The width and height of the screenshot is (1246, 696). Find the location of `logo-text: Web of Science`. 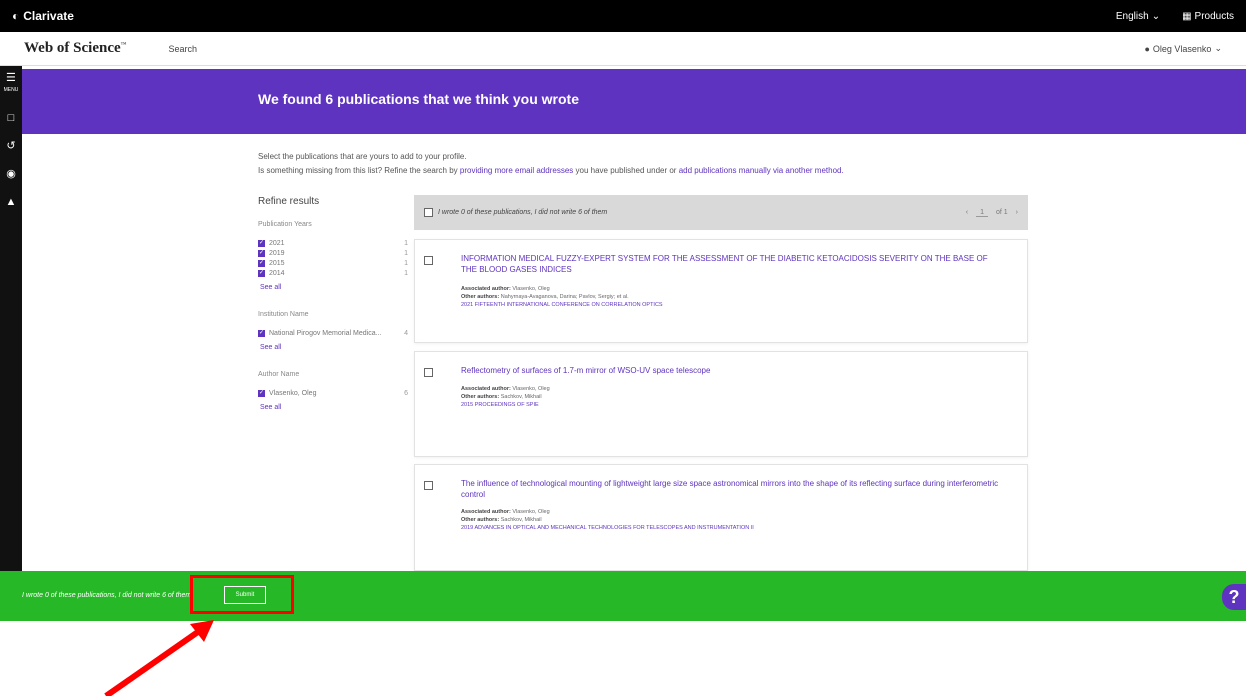

logo-text: Web of Science is located at coordinates (72, 48).